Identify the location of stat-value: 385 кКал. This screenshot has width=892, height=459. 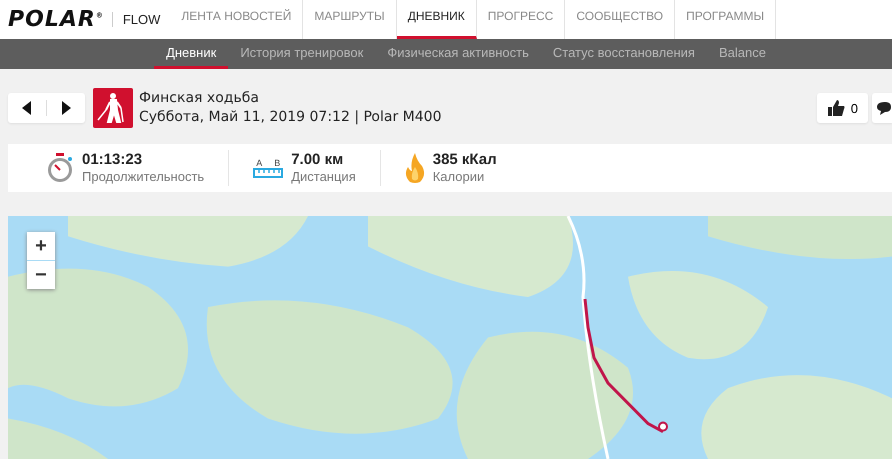
(464, 159).